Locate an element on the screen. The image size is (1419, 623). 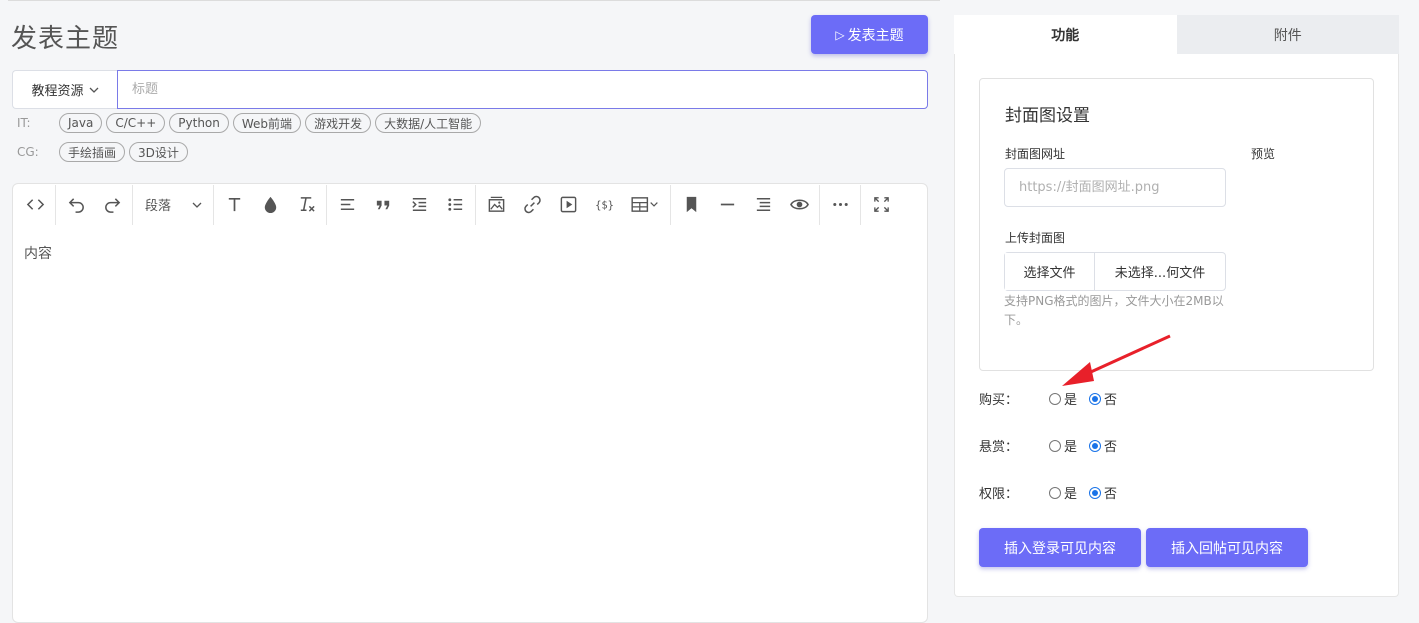
send-triangle-icon: ▷ is located at coordinates (840, 34).